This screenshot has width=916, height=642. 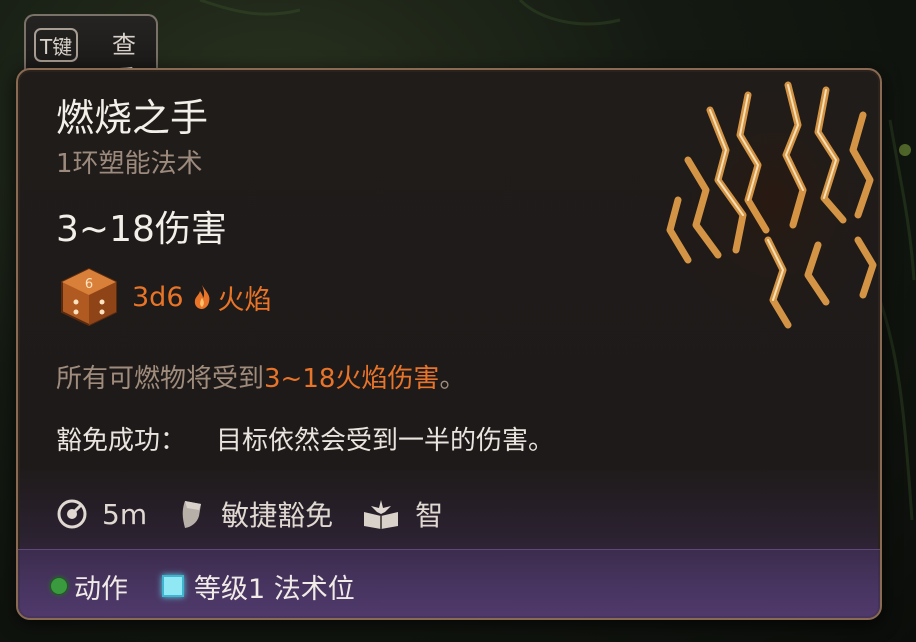 What do you see at coordinates (173, 586) in the screenshot?
I see `spell-slot-icon` at bounding box center [173, 586].